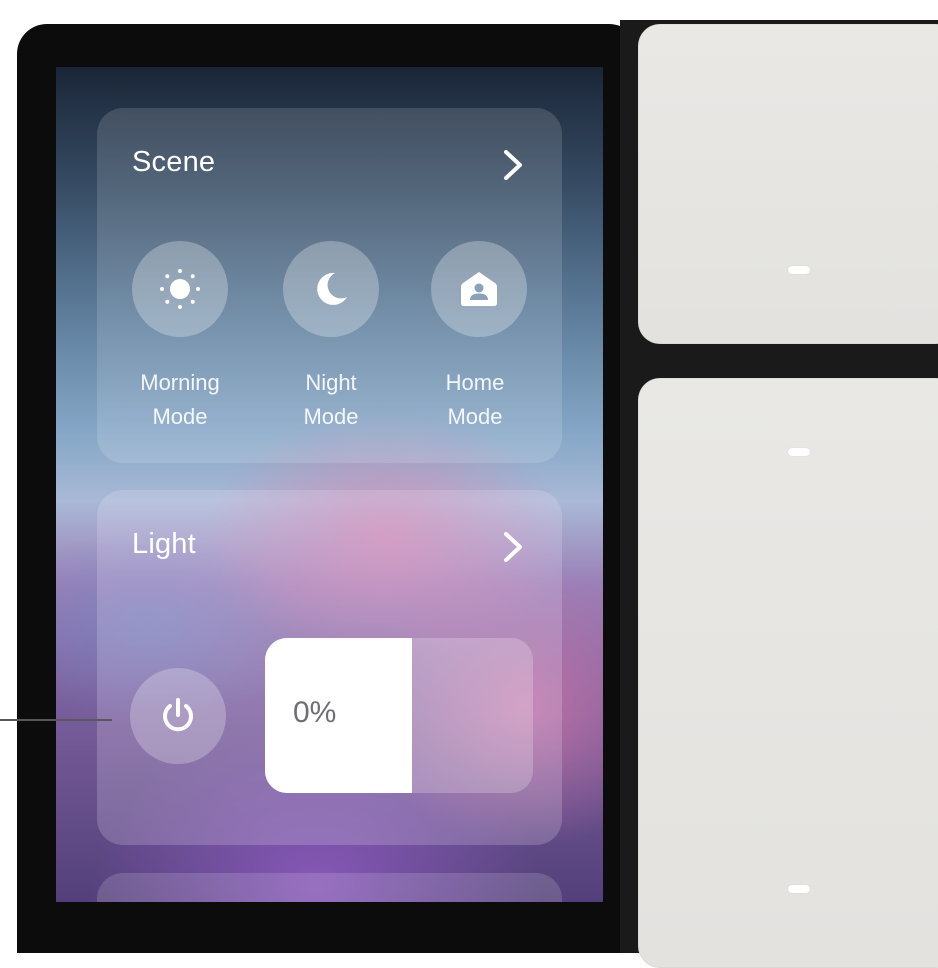 The height and width of the screenshot is (968, 938). I want to click on brightness-slider: 0%, so click(399, 715).